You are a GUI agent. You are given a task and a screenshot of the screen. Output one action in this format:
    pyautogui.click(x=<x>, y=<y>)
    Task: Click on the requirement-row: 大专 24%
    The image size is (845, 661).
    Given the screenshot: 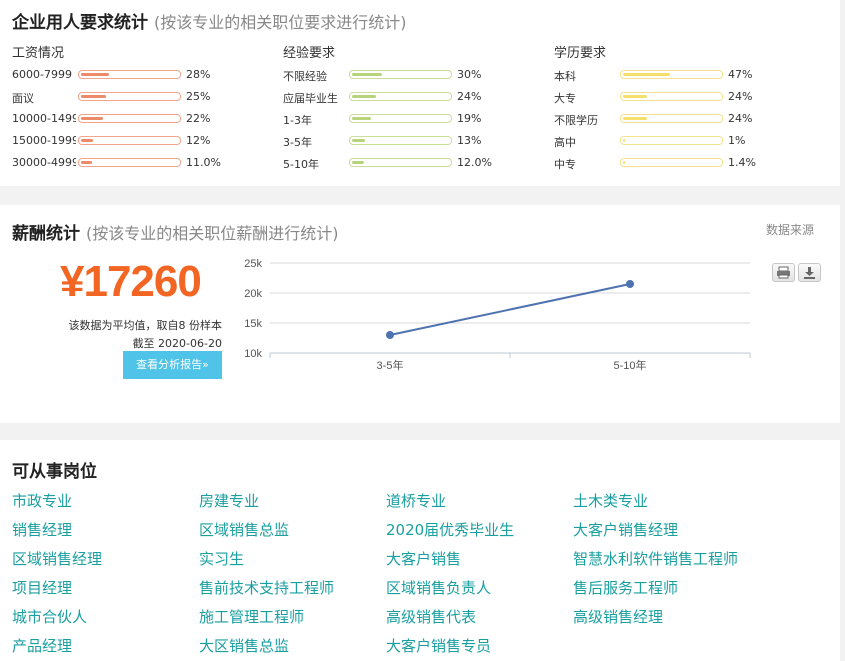 What is the action you would take?
    pyautogui.click(x=684, y=97)
    